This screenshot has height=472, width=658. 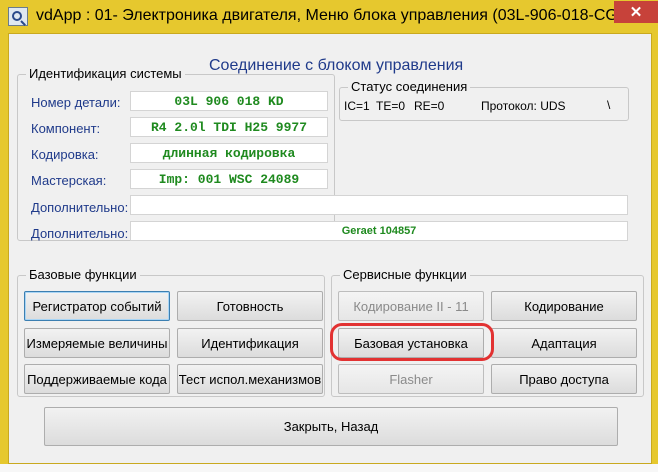 I want to click on connection-heading: Соединение с блоком управления, so click(x=336, y=65).